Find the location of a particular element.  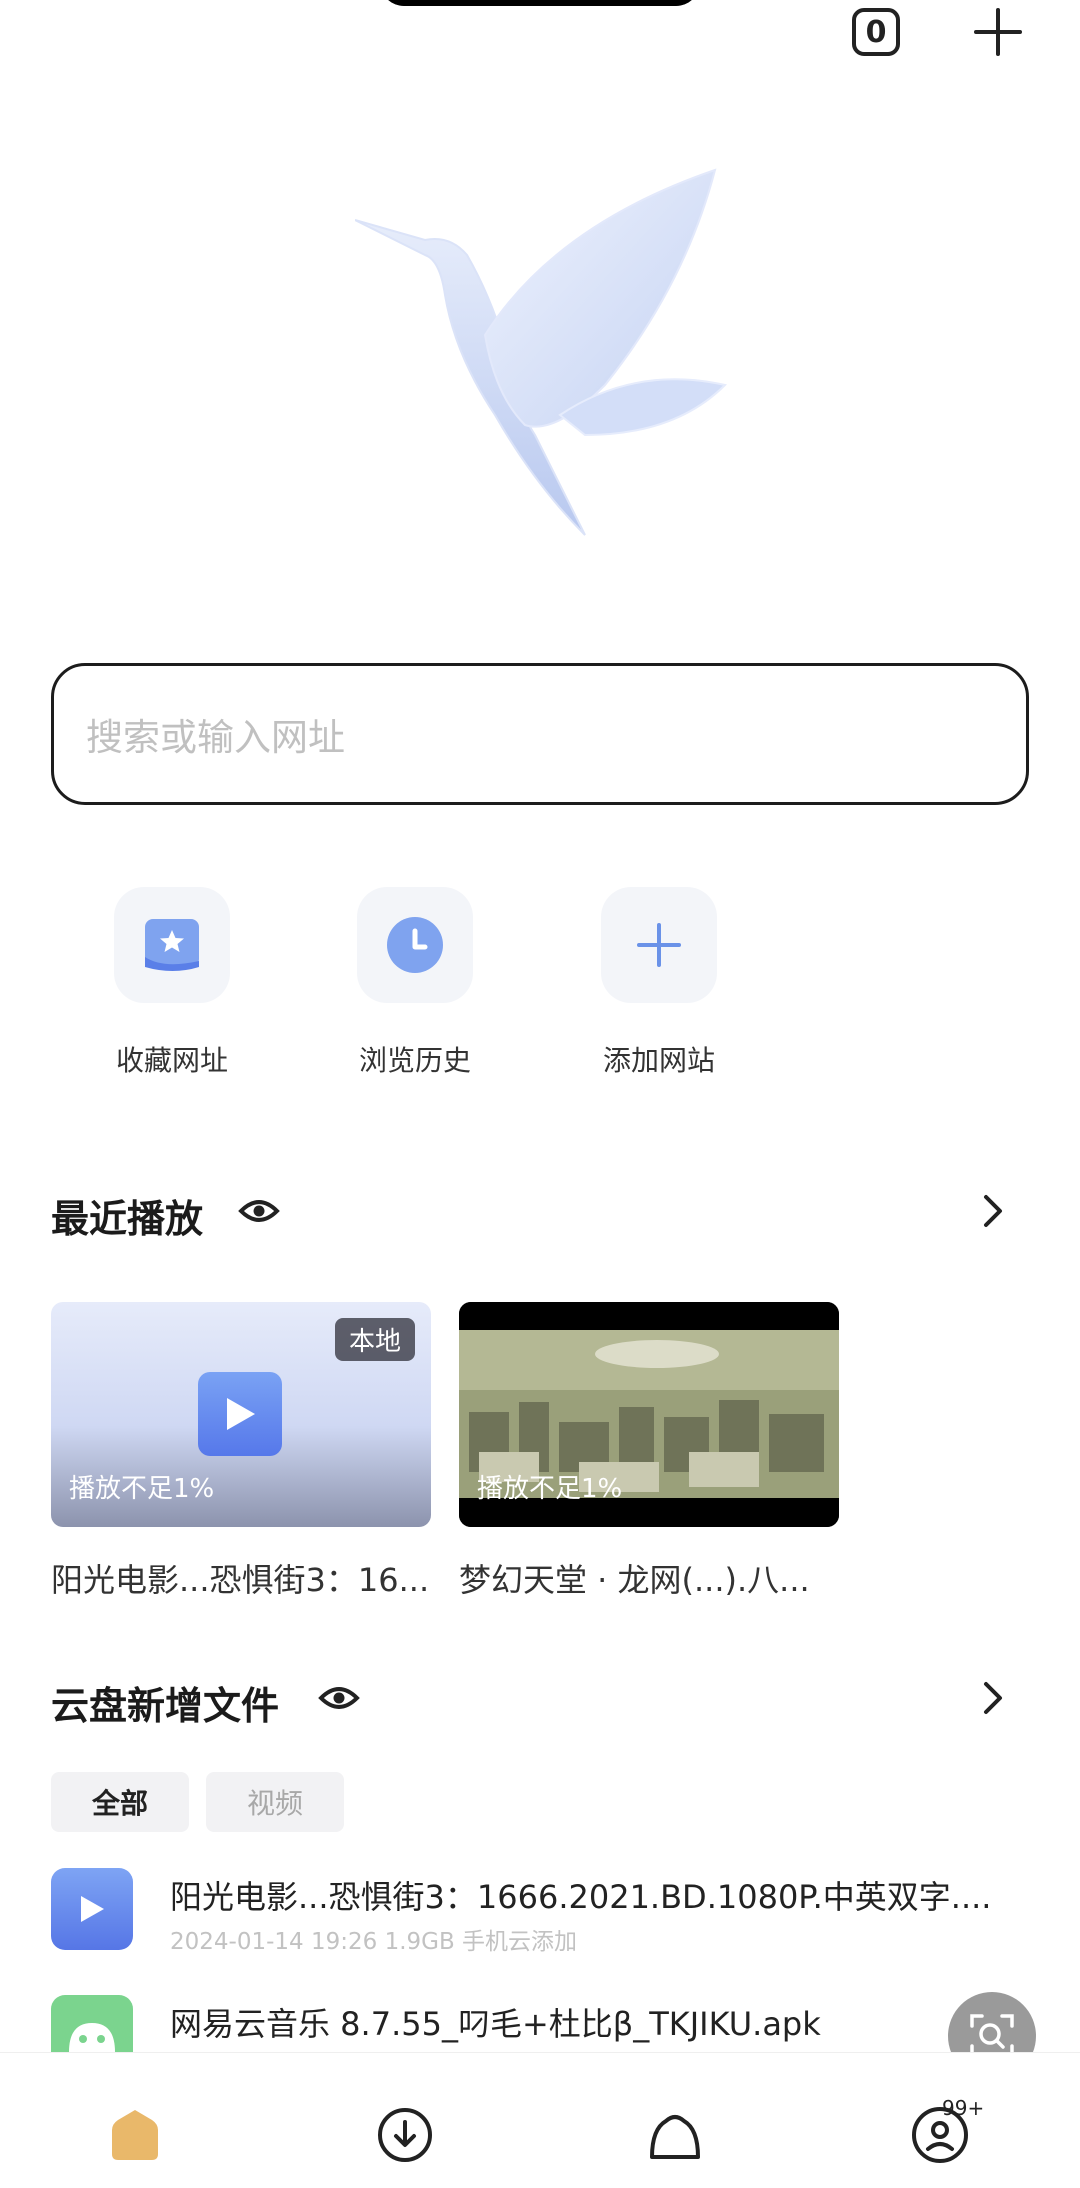

cloud-icon is located at coordinates (675, 2137).